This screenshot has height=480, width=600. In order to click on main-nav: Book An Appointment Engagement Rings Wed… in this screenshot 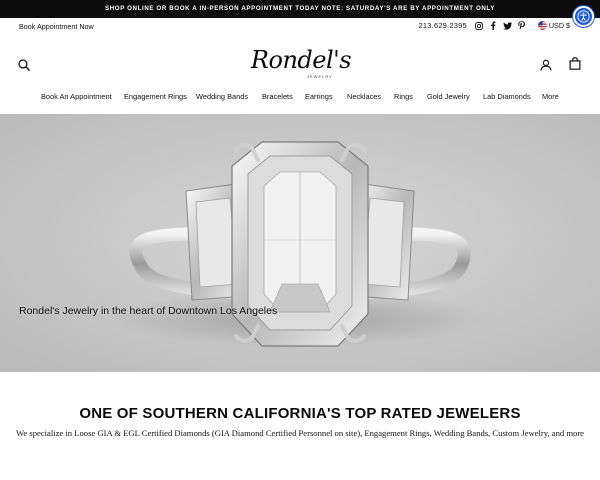, I will do `click(300, 97)`.